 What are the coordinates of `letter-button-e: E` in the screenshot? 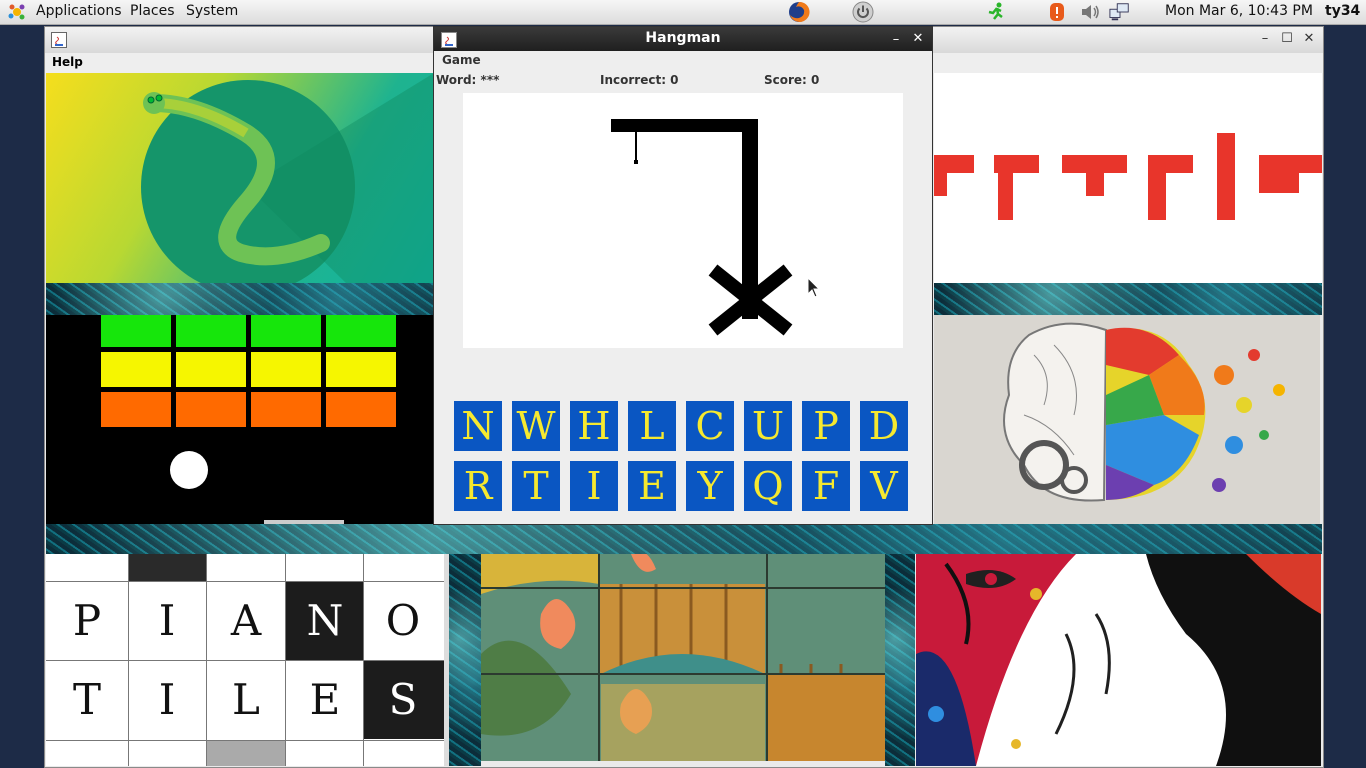 It's located at (652, 486).